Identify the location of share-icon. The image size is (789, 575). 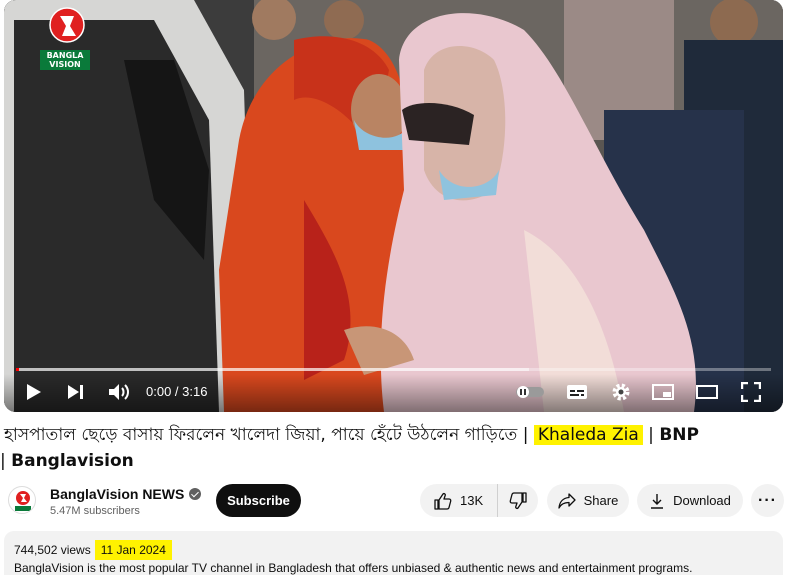
(566, 500).